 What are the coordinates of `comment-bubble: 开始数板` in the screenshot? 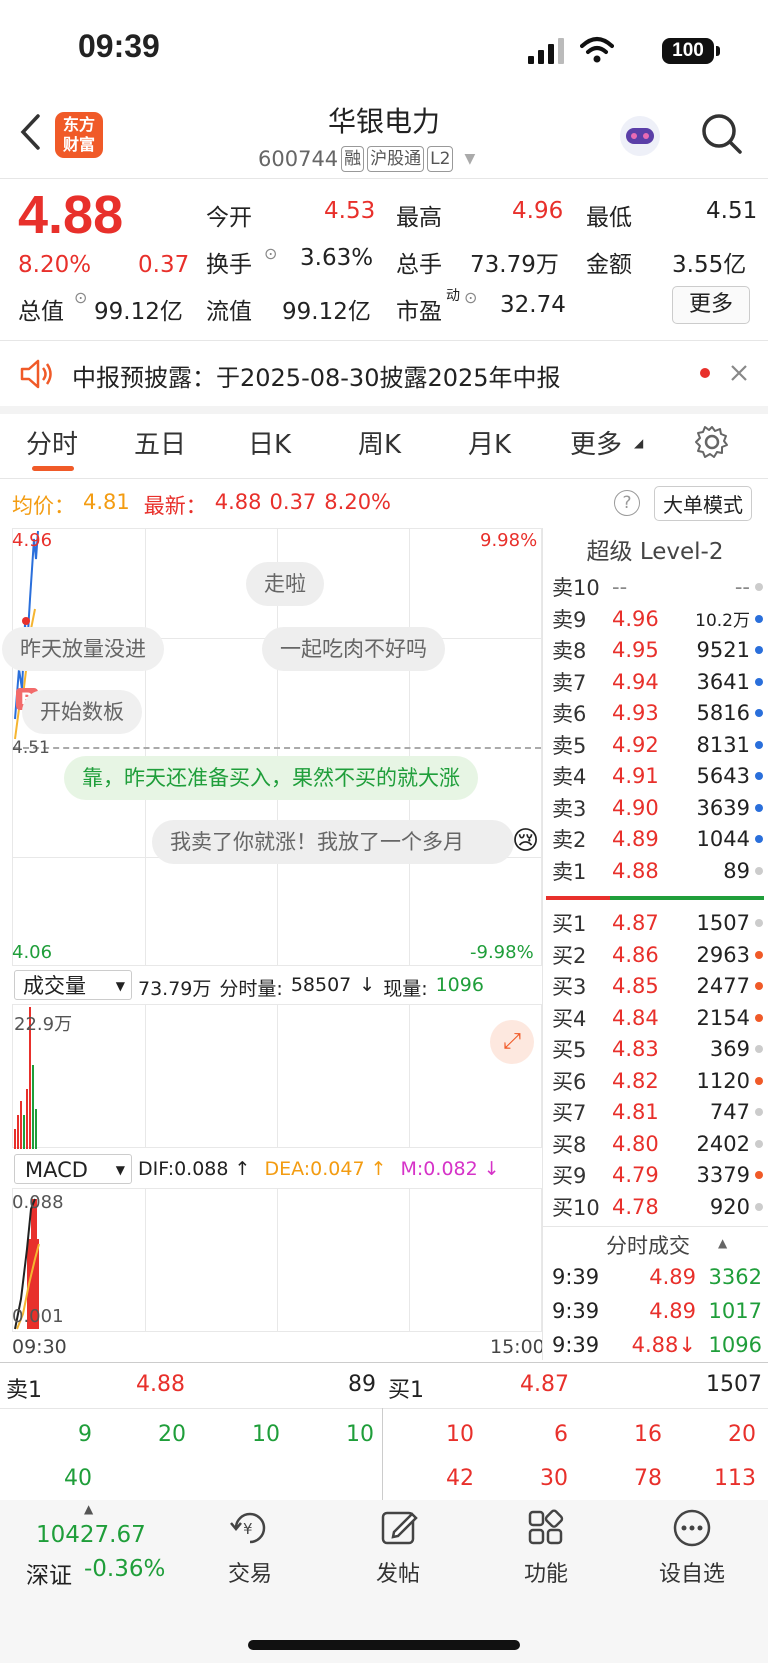 It's located at (82, 712).